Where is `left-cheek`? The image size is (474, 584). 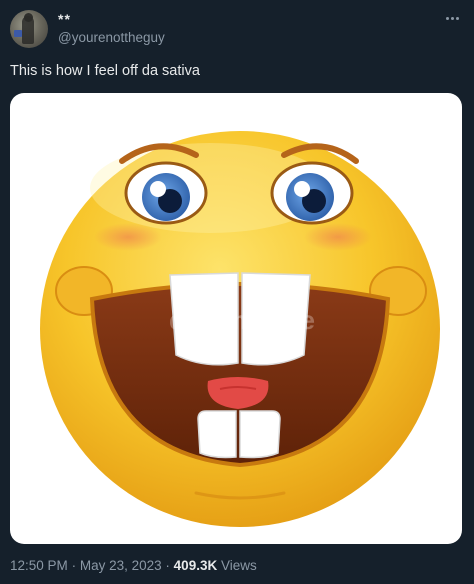
left-cheek is located at coordinates (128, 237).